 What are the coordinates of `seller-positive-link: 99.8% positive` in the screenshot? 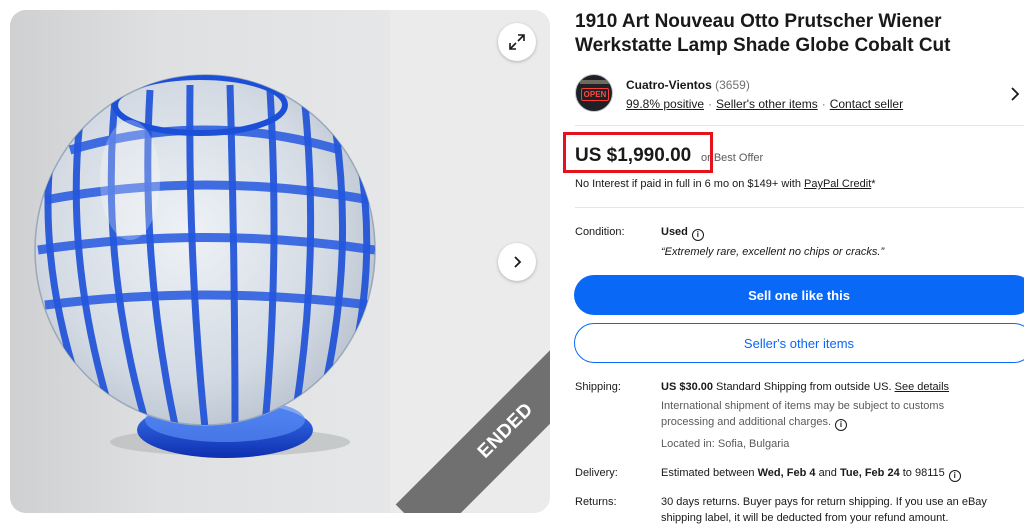 It's located at (665, 104).